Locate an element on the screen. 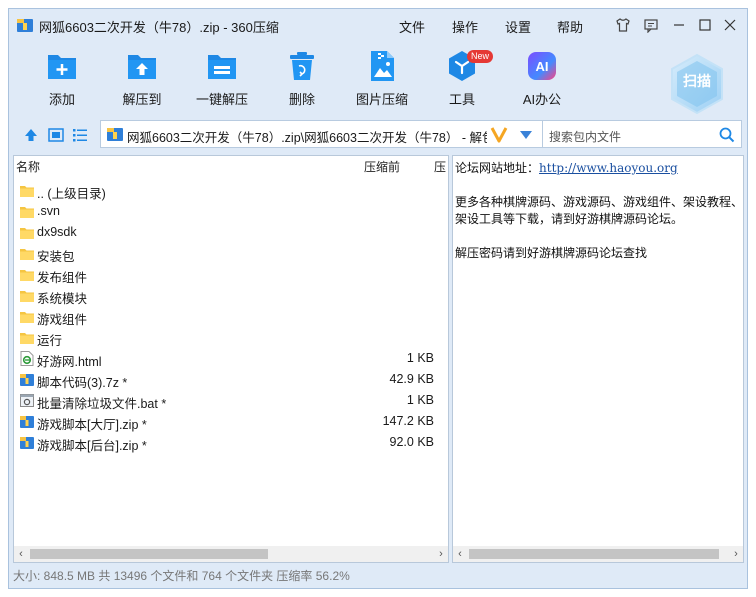 The height and width of the screenshot is (597, 756). add-icon is located at coordinates (62, 67).